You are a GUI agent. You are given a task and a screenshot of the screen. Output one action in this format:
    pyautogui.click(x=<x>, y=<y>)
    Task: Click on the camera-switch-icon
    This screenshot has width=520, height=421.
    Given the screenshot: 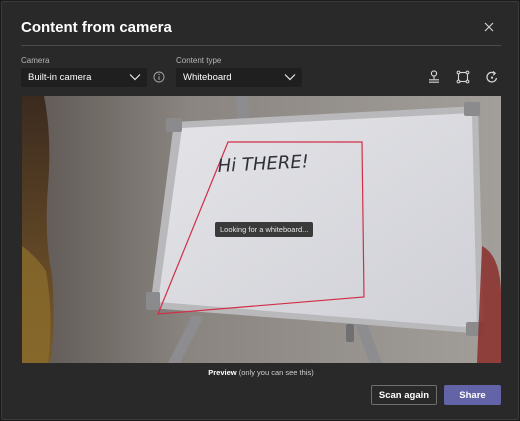 What is the action you would take?
    pyautogui.click(x=434, y=77)
    